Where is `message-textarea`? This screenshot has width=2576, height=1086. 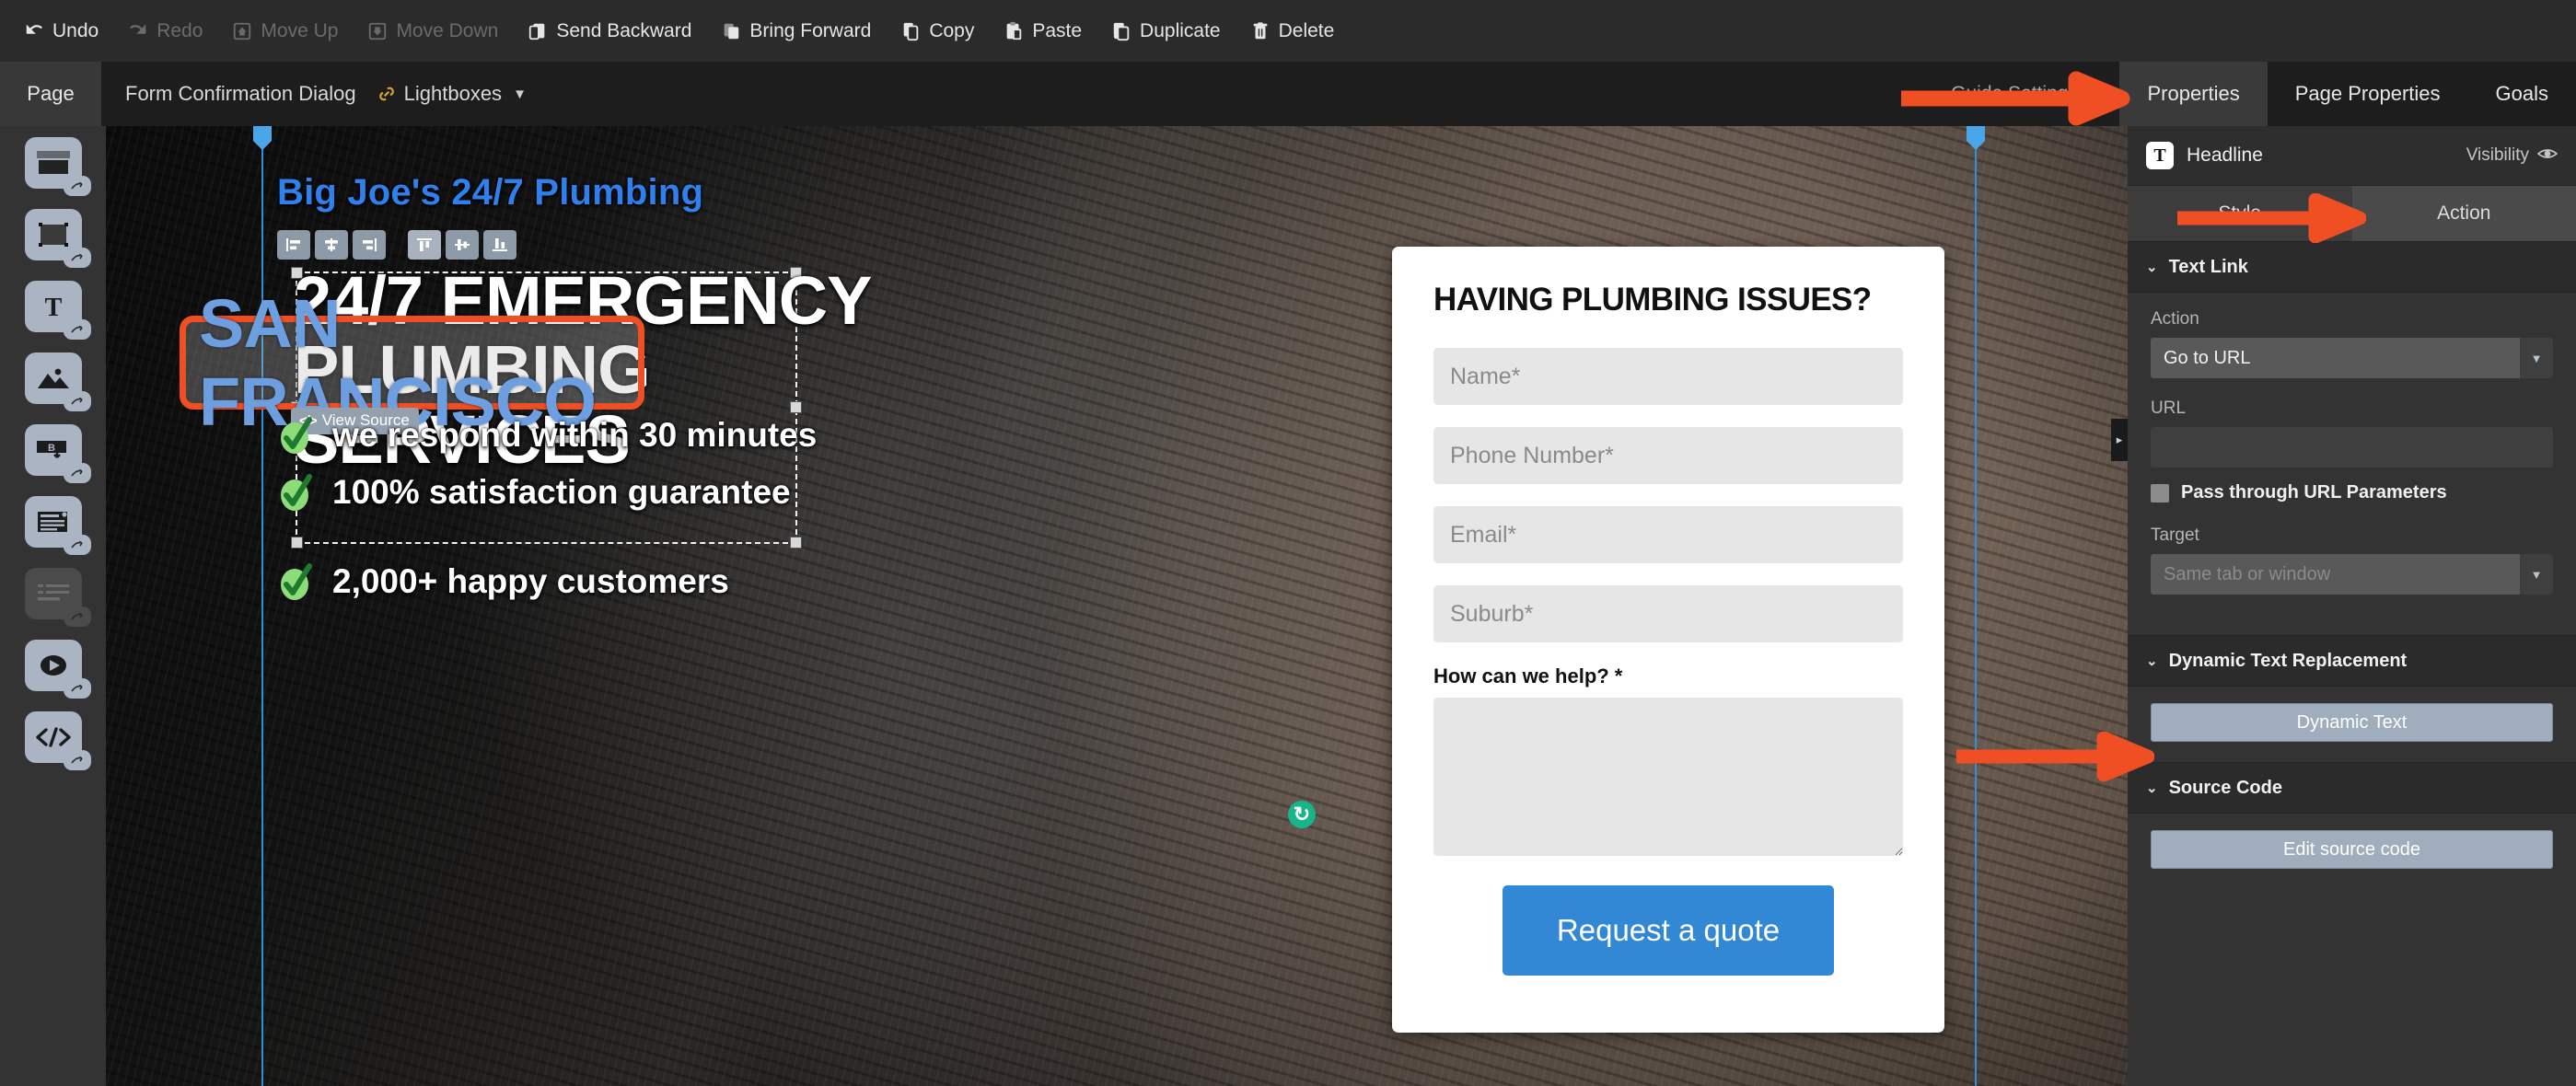 message-textarea is located at coordinates (1668, 777).